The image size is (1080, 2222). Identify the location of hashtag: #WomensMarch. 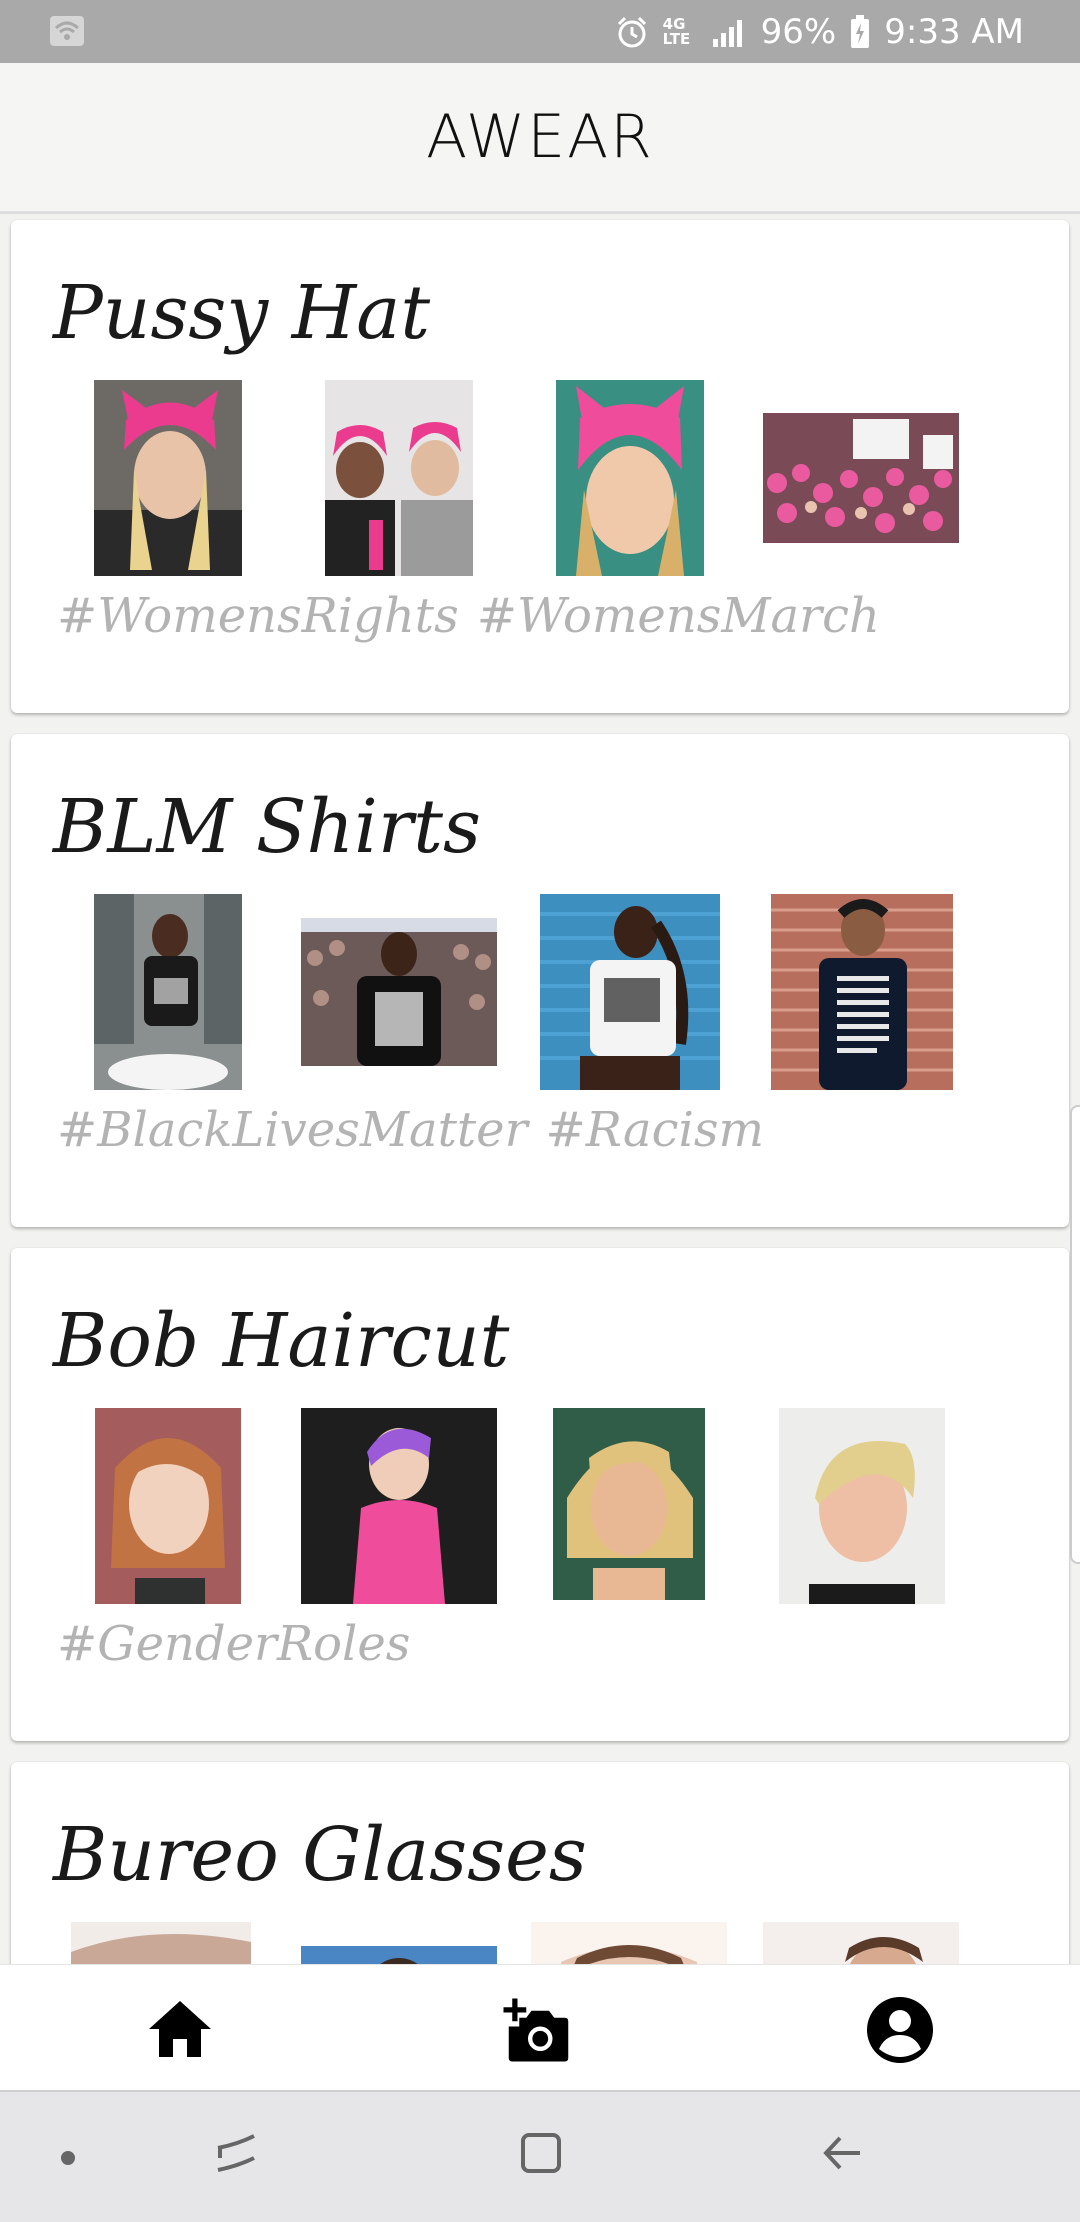
(678, 616).